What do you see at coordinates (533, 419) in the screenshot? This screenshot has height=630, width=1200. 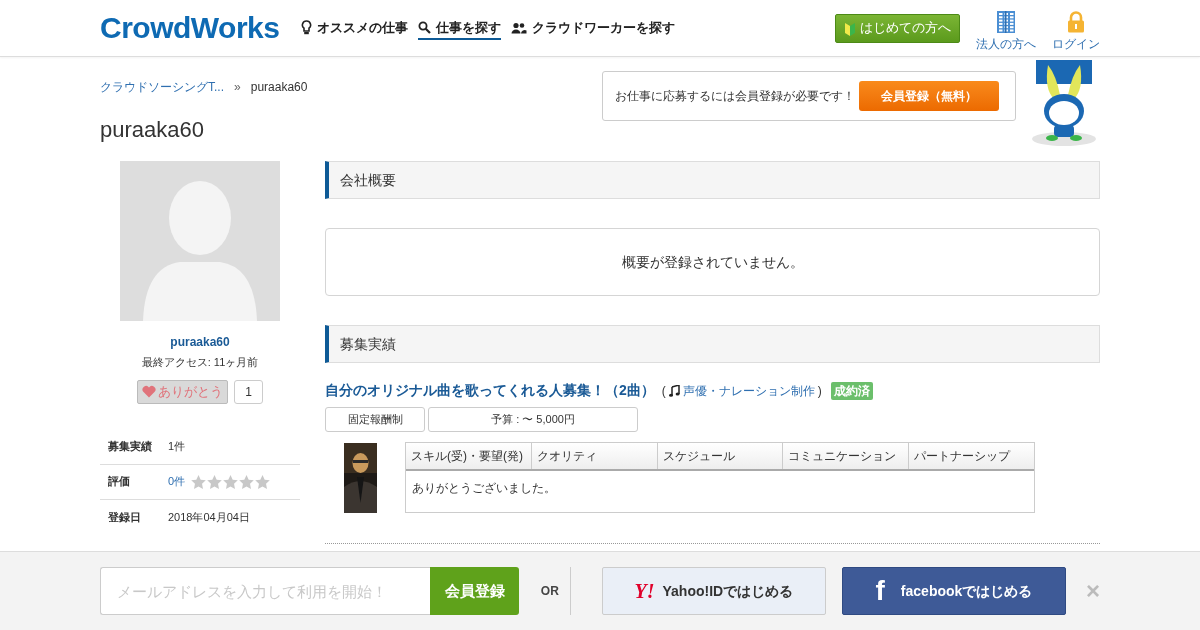 I see `job-tag: 予算 : 〜 5,000円` at bounding box center [533, 419].